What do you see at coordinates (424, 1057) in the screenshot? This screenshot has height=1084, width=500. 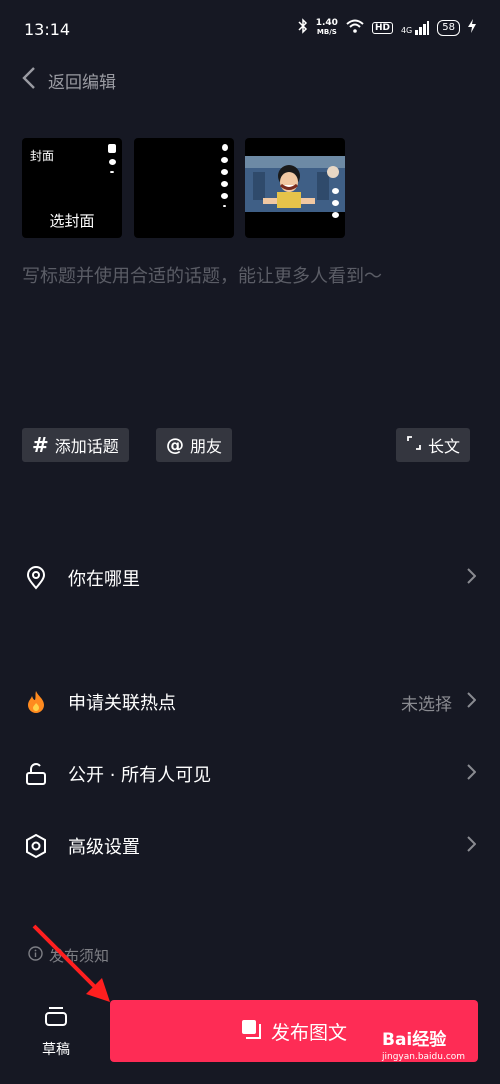 I see `watermark-site: jingyan.baidu.com` at bounding box center [424, 1057].